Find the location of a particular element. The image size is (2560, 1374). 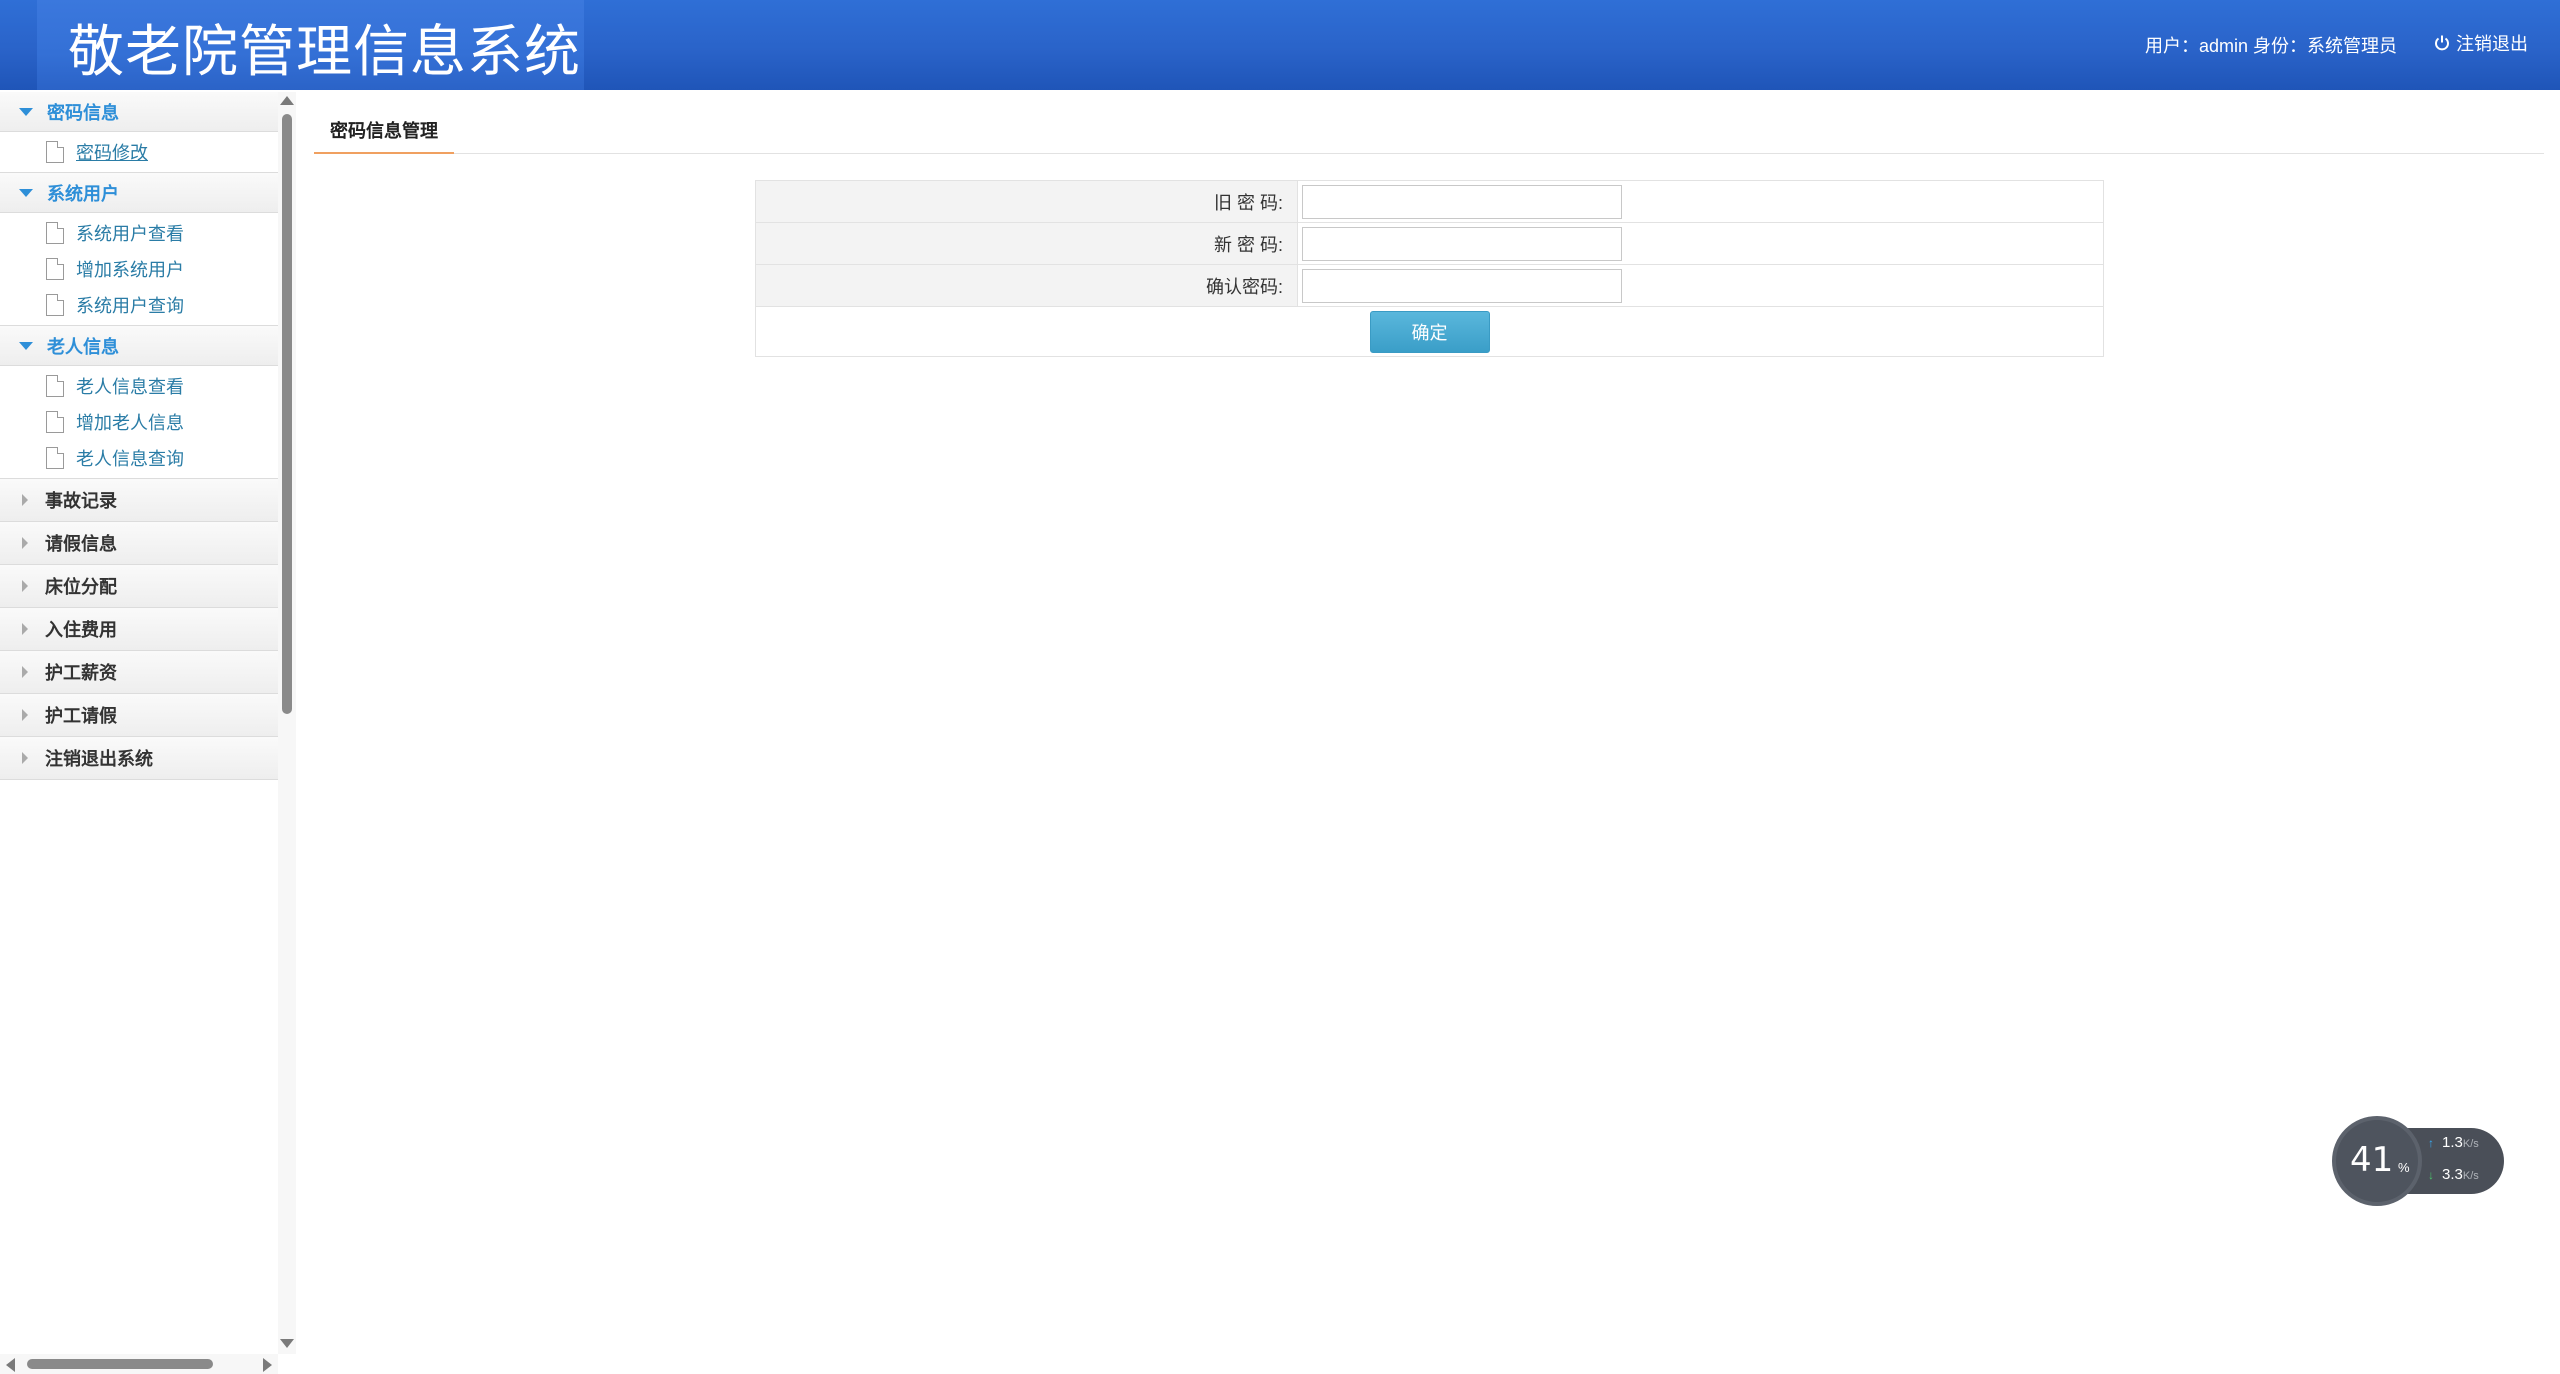

menu-header-caregiver-salary: 护工薪资 is located at coordinates (139, 672).